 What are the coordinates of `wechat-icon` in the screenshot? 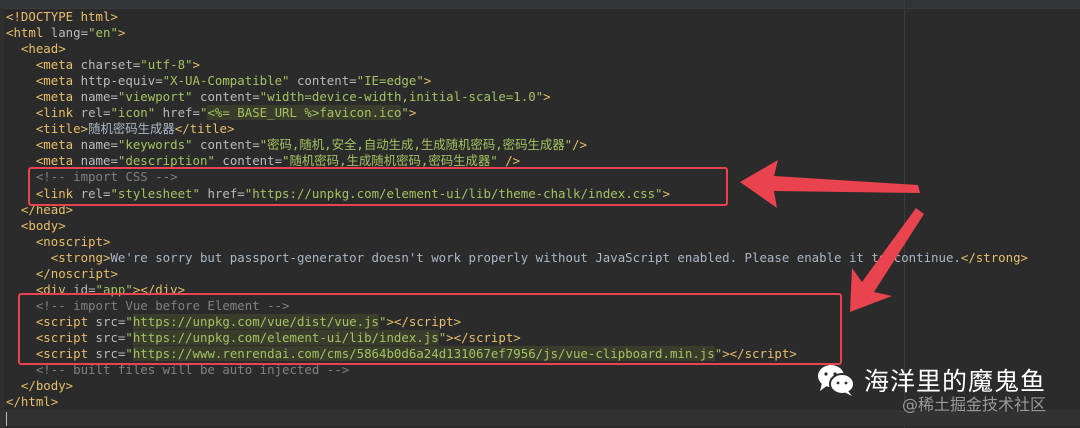 It's located at (836, 380).